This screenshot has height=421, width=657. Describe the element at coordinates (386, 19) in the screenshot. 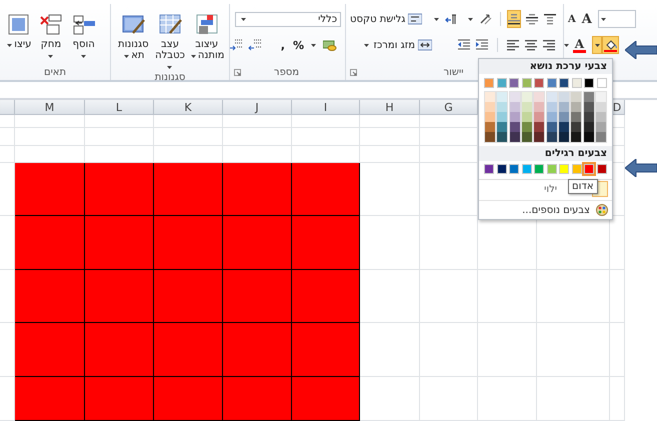

I see `wrap-text-button: גלישת טקסט` at that location.